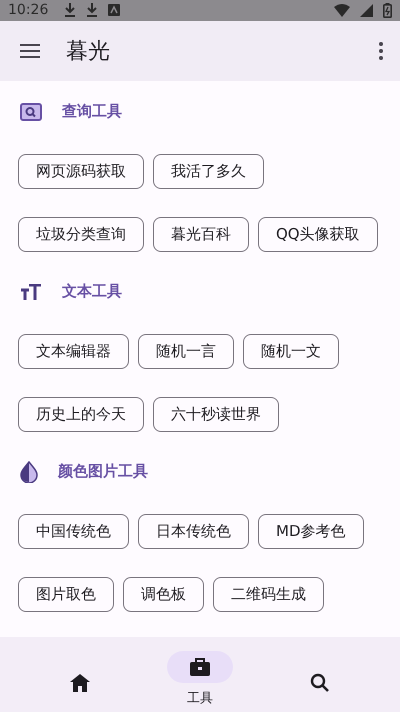 The image size is (400, 712). Describe the element at coordinates (216, 414) in the screenshot. I see `tool-chip: 六十秒读世界` at that location.